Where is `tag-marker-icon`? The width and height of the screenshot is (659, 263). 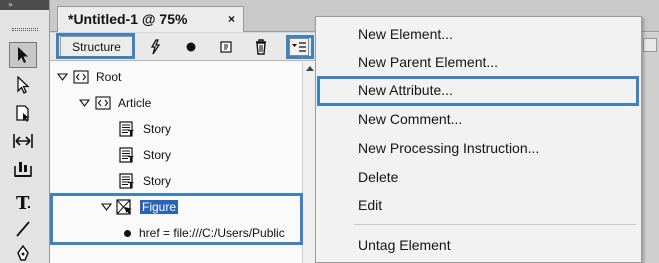
tag-marker-icon is located at coordinates (226, 47).